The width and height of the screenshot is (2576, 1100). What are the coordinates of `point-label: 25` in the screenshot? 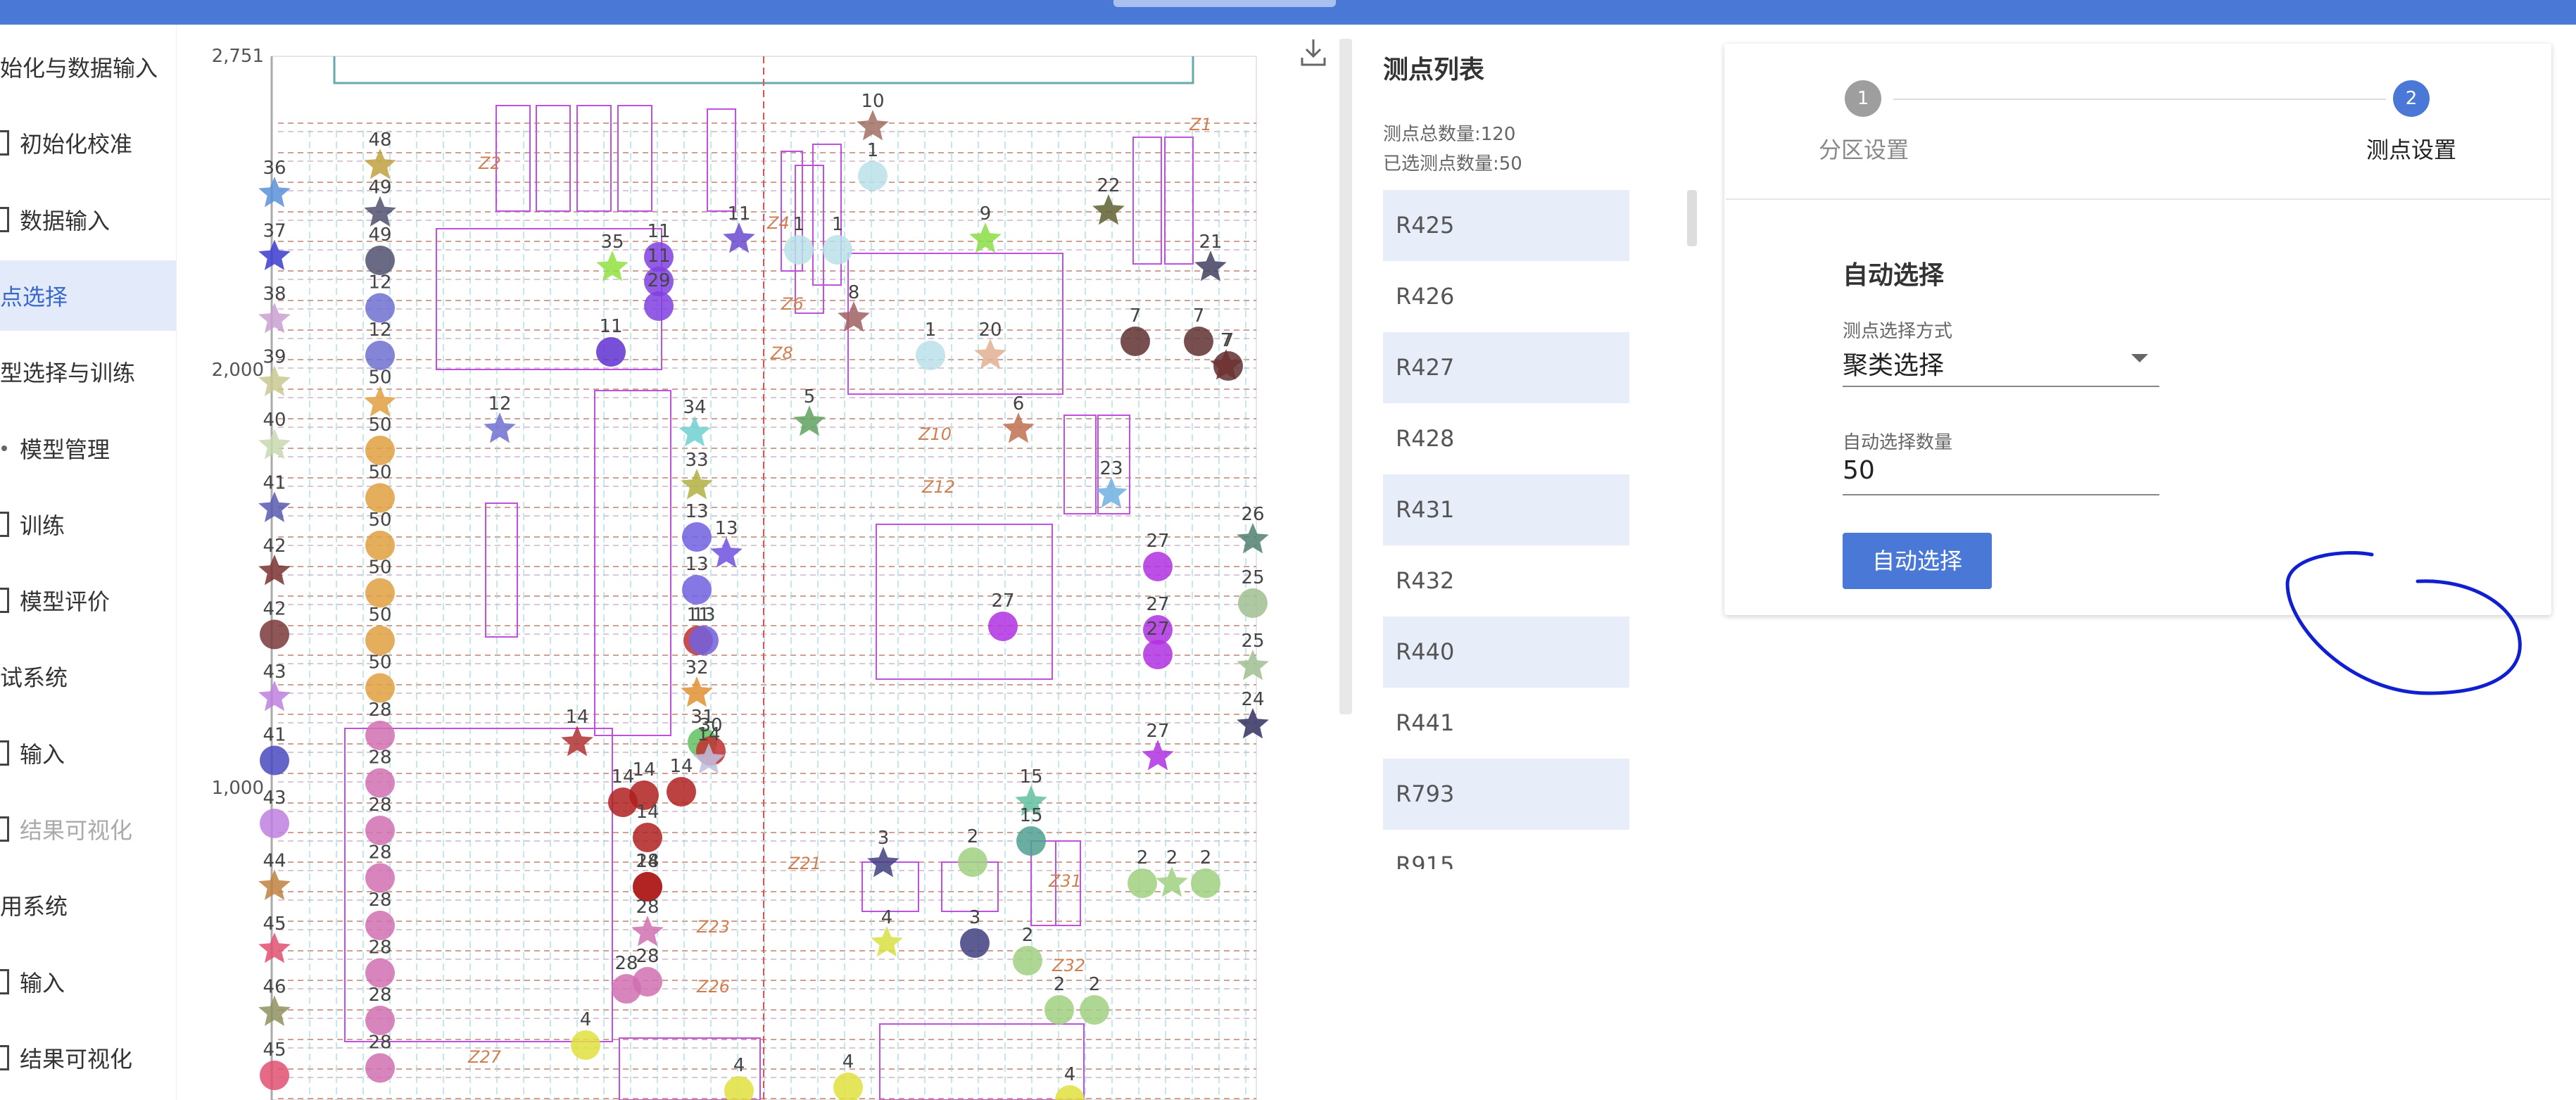 It's located at (1252, 577).